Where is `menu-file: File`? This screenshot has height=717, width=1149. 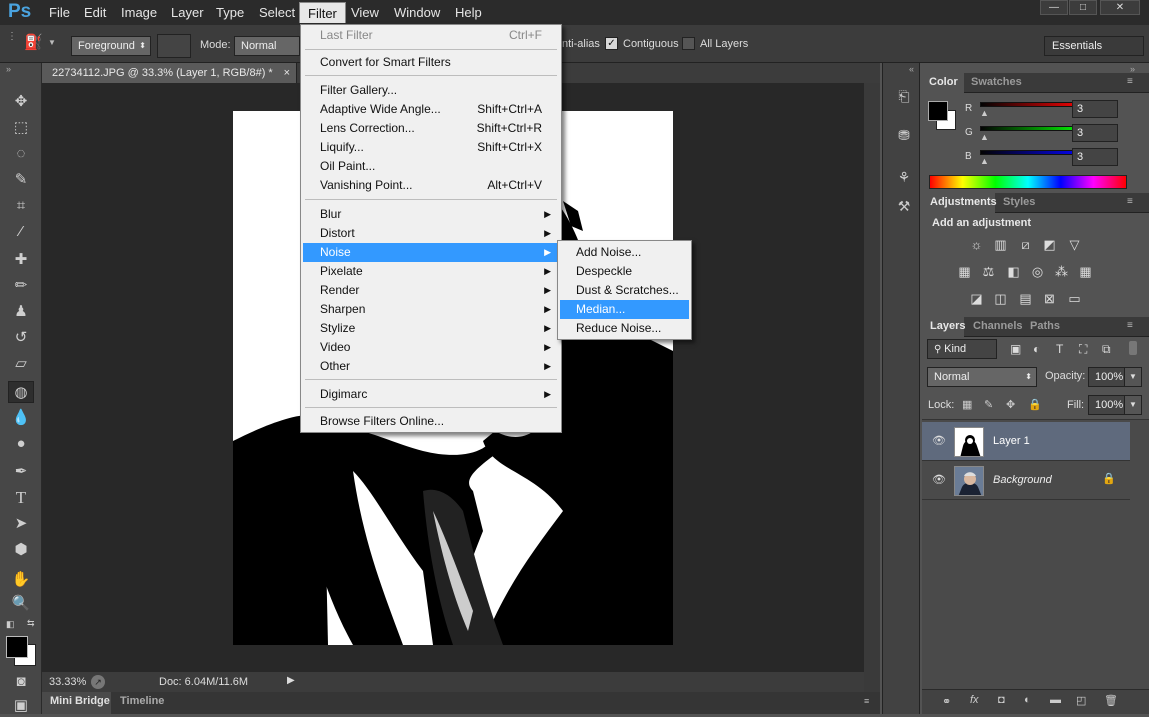
menu-file: File is located at coordinates (59, 12).